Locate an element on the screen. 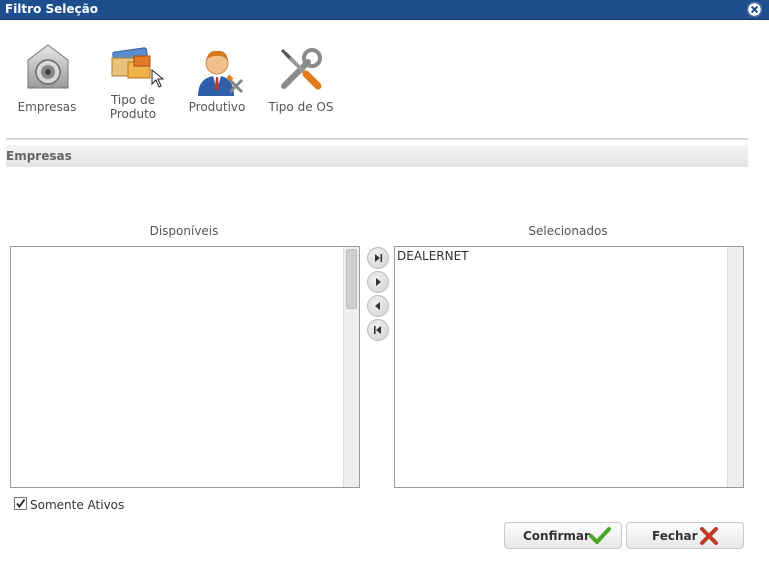 This screenshot has width=769, height=577. toolbar-tipo-de-os: Tipo de OS is located at coordinates (301, 81).